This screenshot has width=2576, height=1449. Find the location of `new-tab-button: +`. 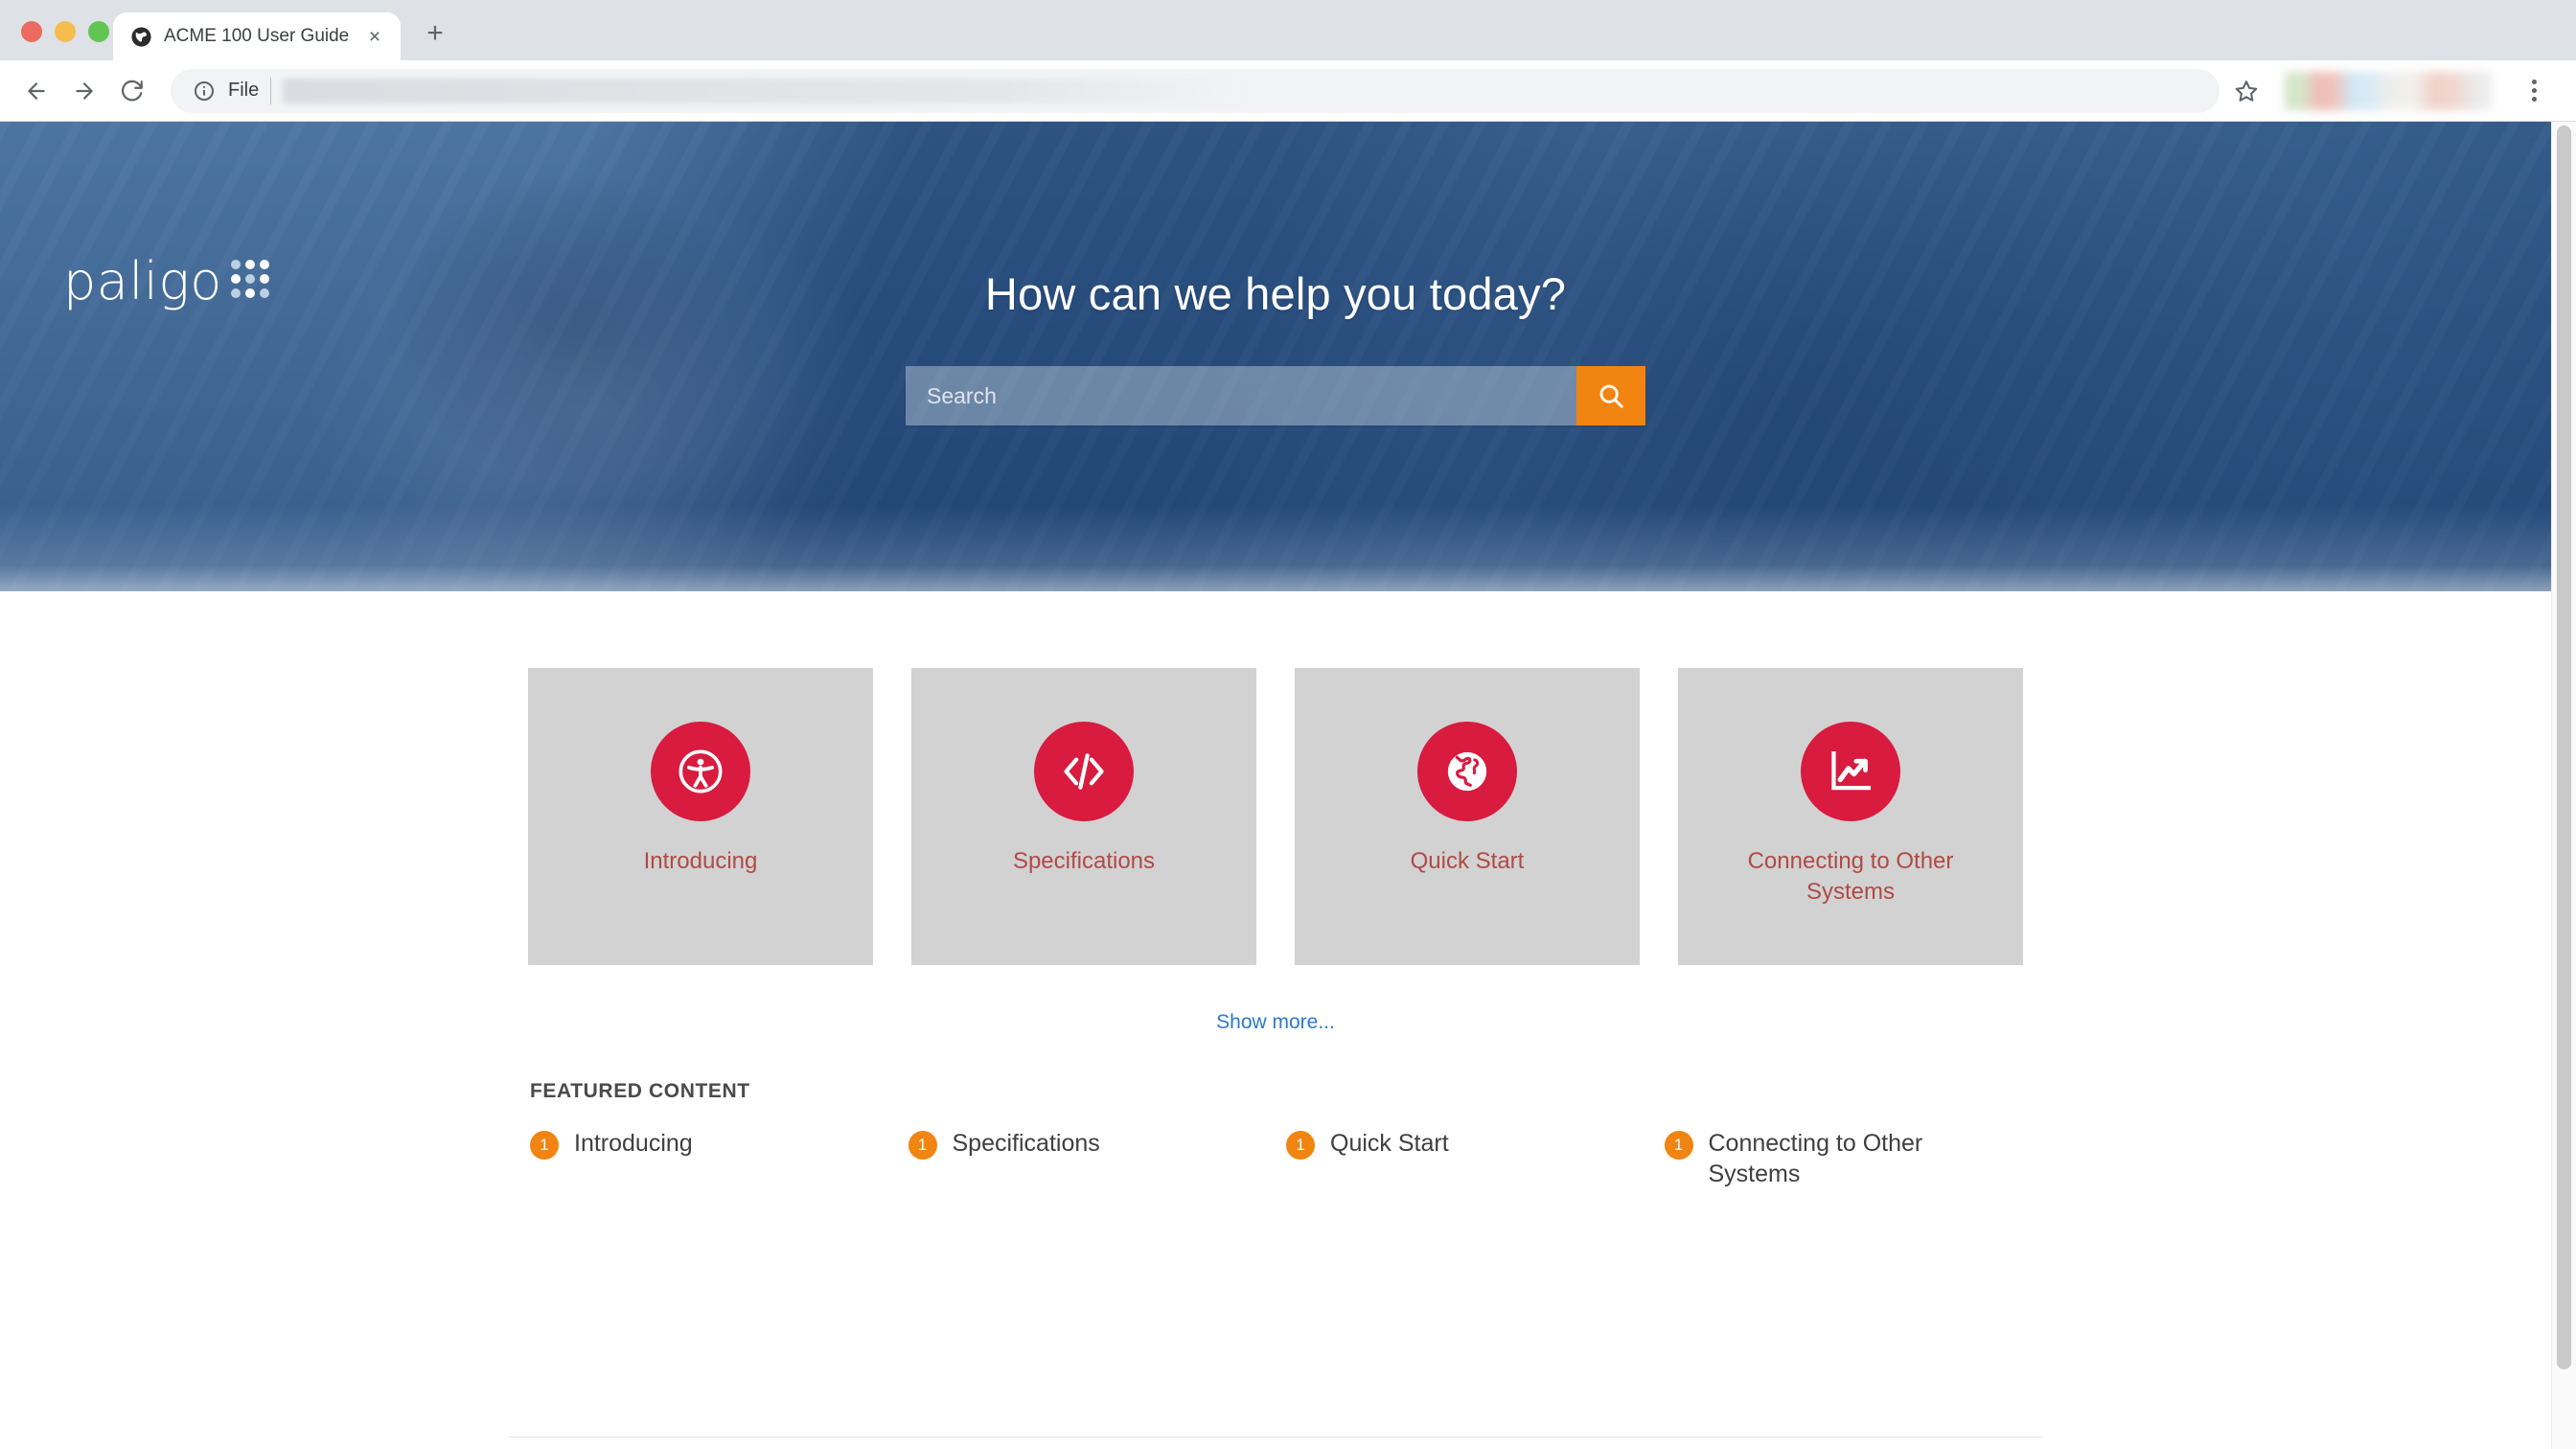

new-tab-button: + is located at coordinates (435, 34).